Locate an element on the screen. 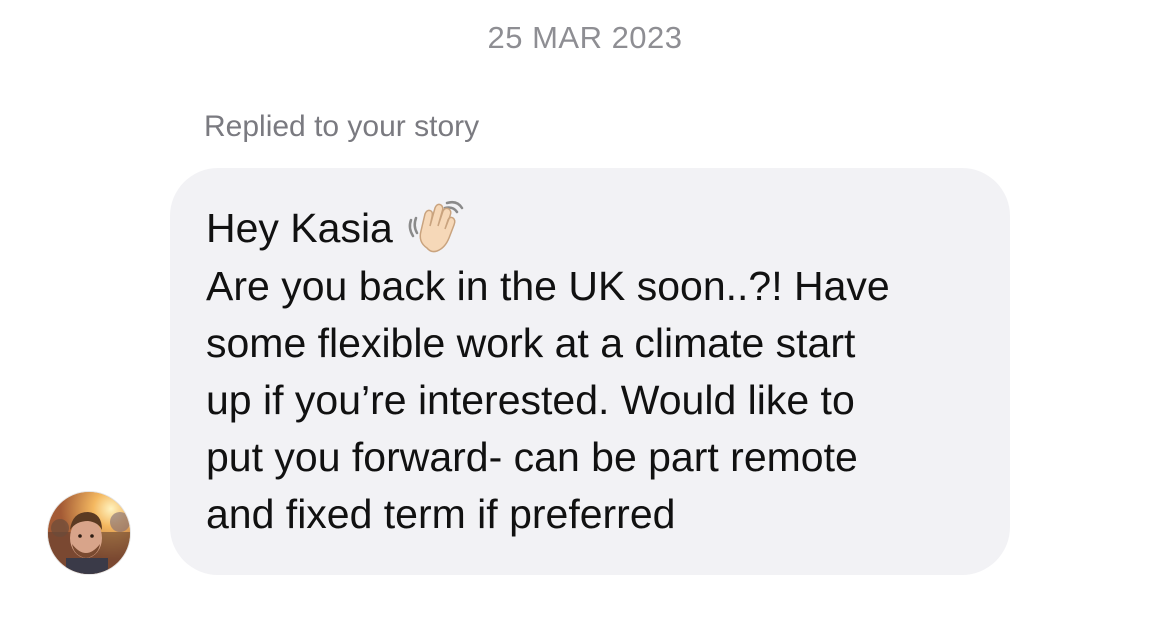 The image size is (1170, 630). message-line: put you forward- can be part remote is located at coordinates (532, 457).